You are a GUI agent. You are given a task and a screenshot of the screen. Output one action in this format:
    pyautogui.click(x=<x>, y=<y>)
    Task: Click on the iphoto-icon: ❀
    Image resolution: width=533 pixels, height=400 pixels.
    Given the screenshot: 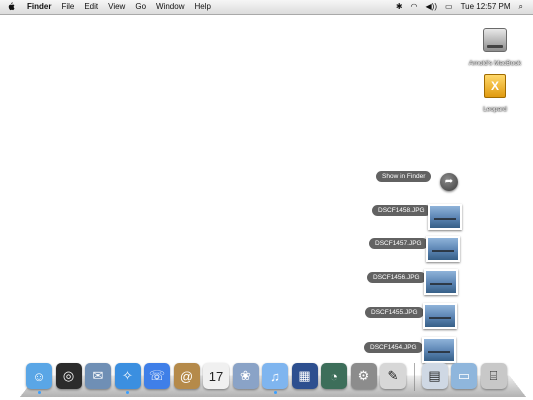 What is the action you would take?
    pyautogui.click(x=245, y=376)
    